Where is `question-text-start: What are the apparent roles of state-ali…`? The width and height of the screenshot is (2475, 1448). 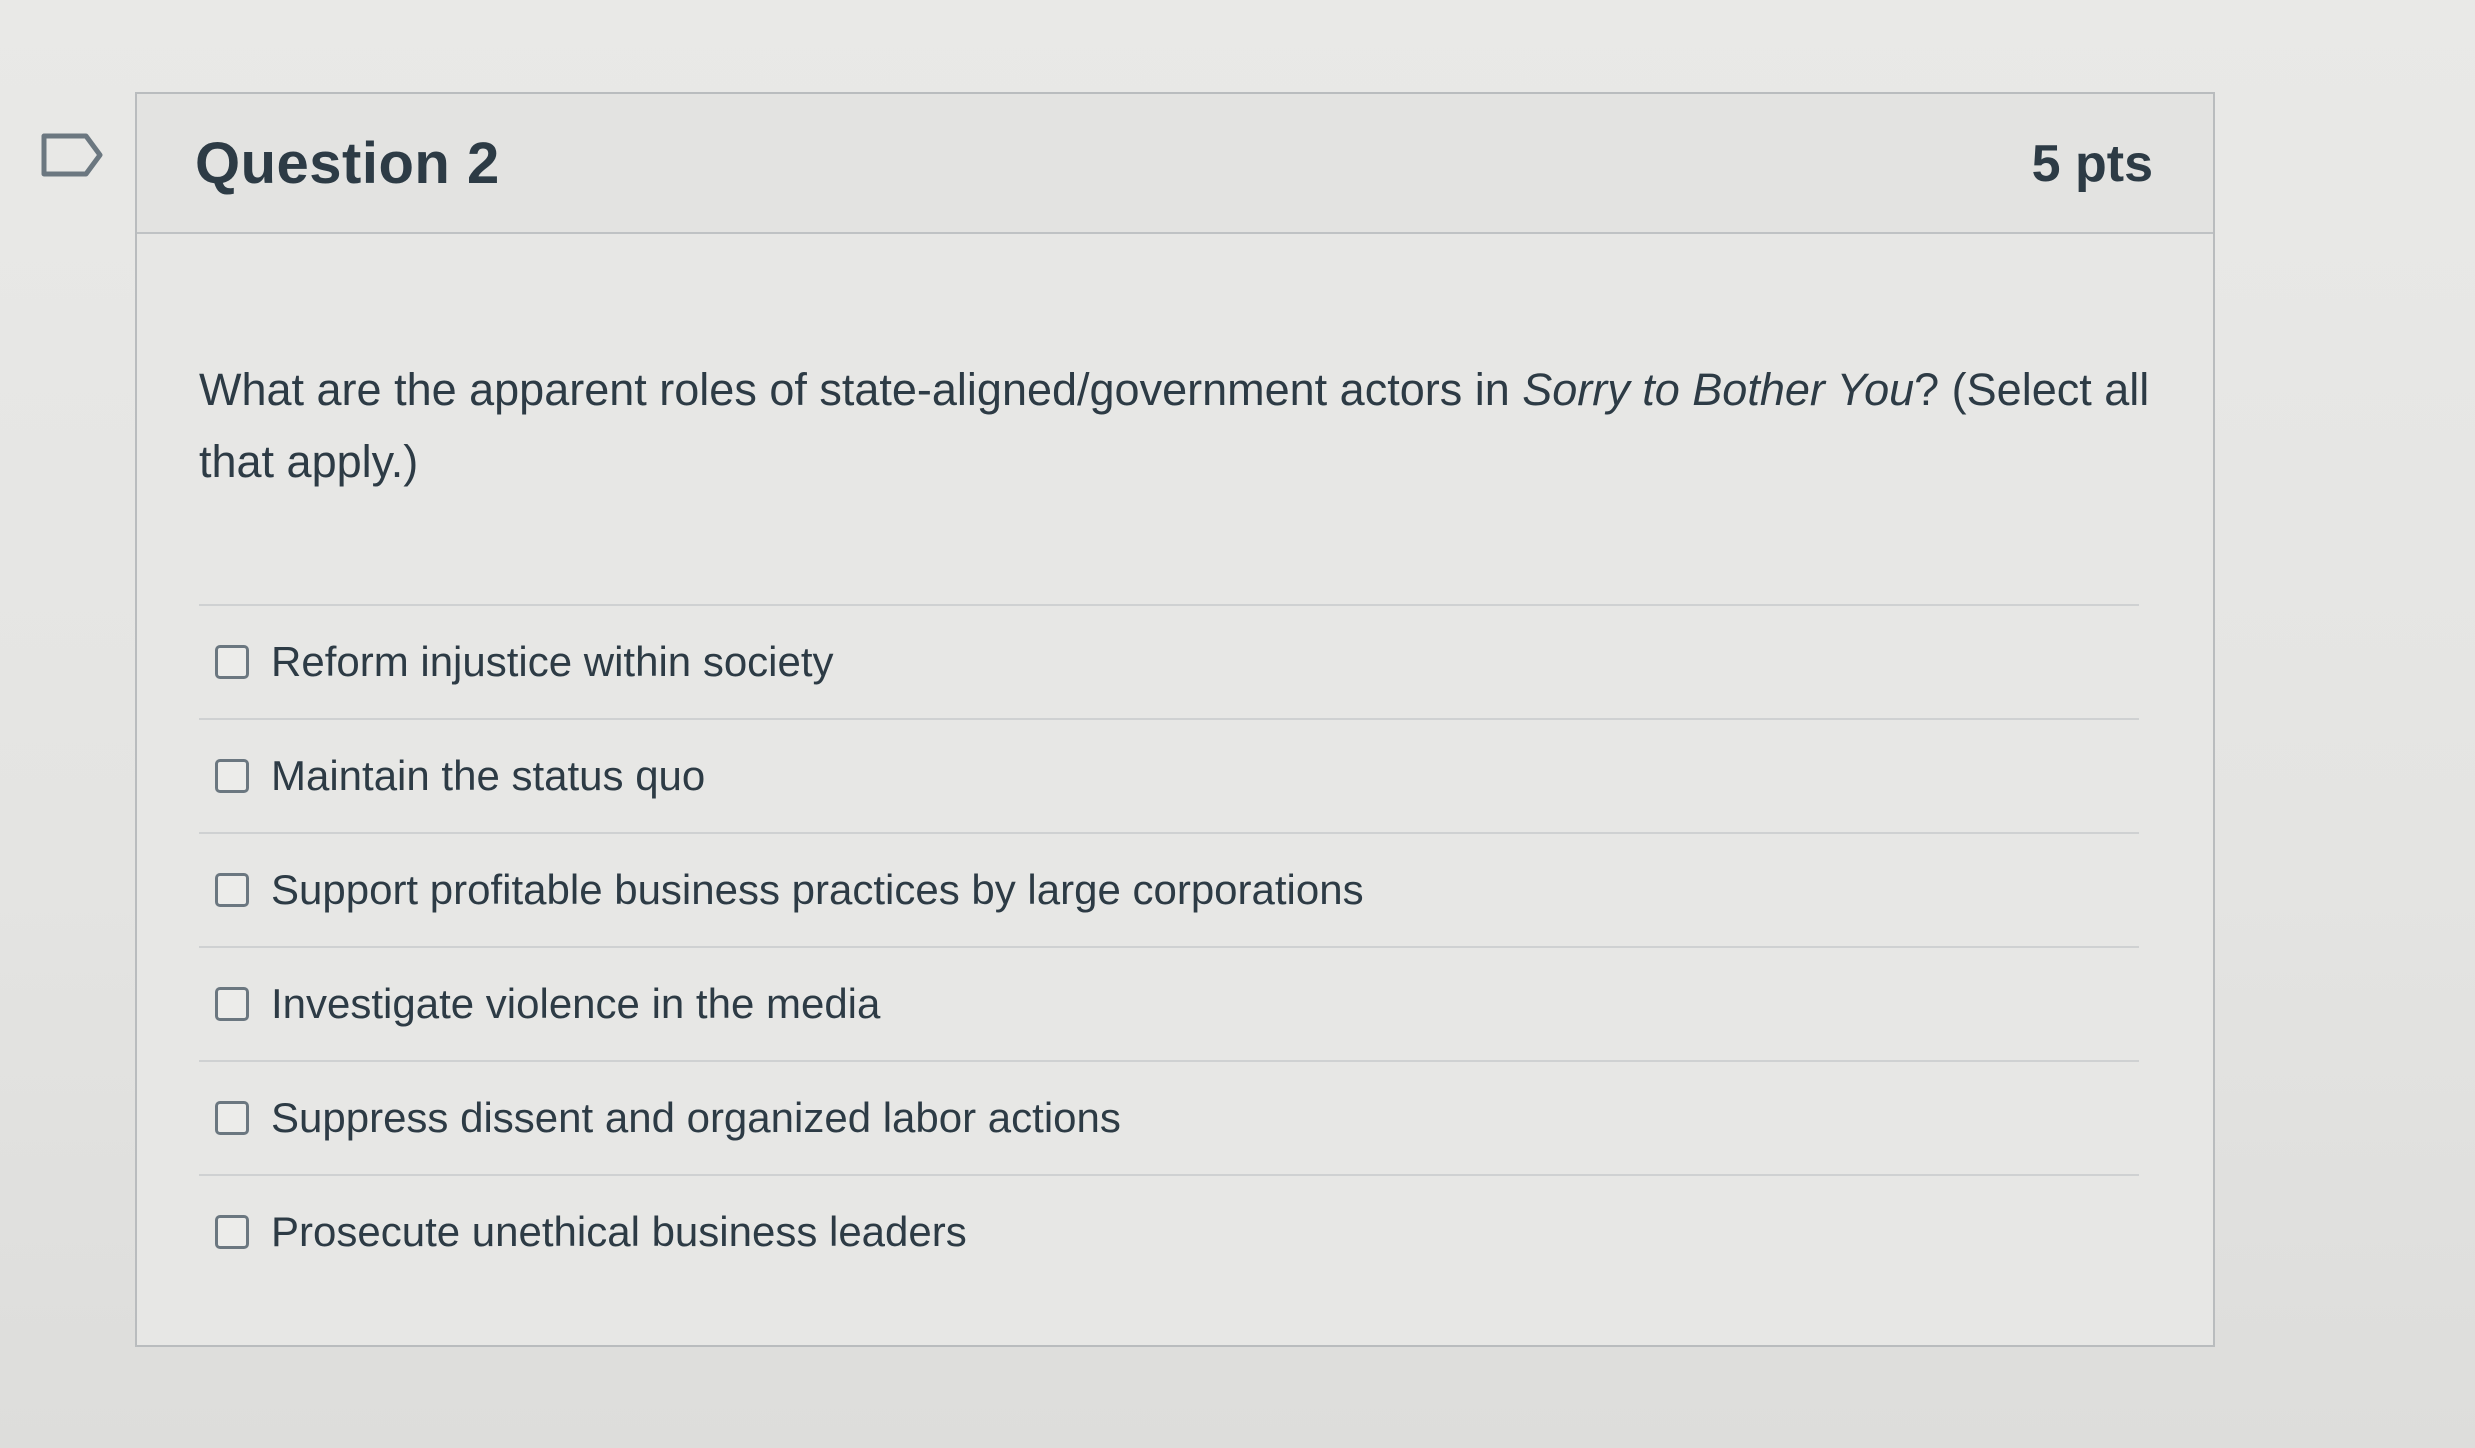 question-text-start: What are the apparent roles of state-ali… is located at coordinates (861, 389).